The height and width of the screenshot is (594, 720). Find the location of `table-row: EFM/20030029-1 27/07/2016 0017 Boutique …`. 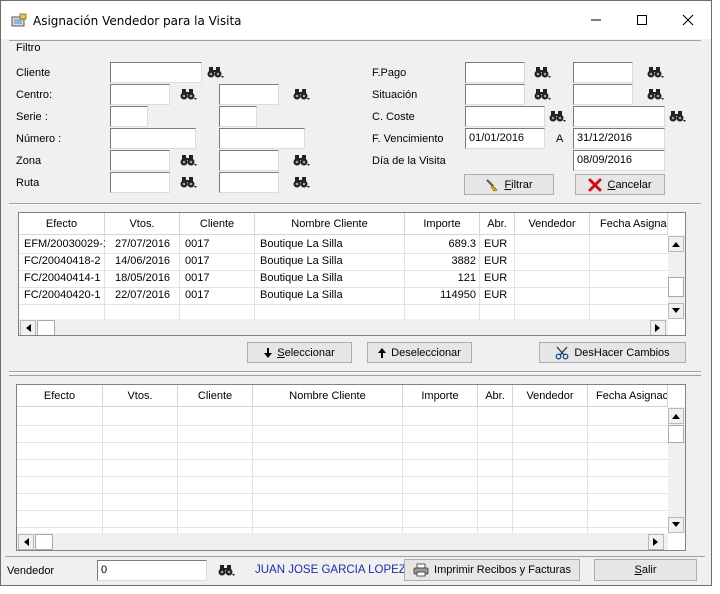

table-row: EFM/20030029-1 27/07/2016 0017 Boutique … is located at coordinates (343, 244).